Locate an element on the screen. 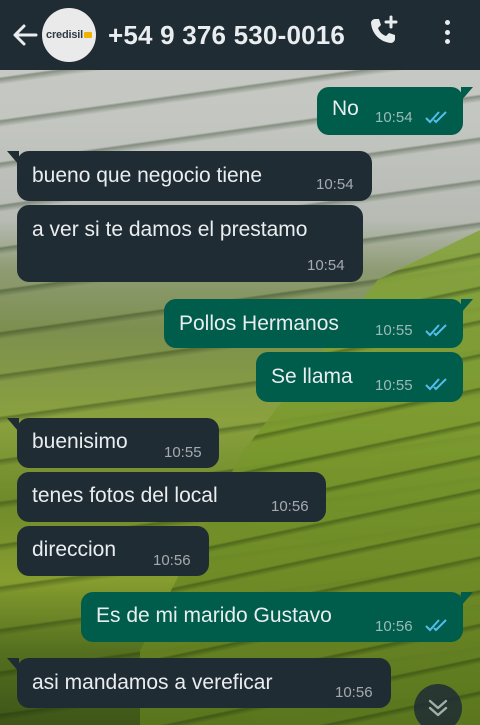 This screenshot has height=725, width=480. message-bubble-outgoing: Es de mi marido Gustavo 10:56 is located at coordinates (277, 617).